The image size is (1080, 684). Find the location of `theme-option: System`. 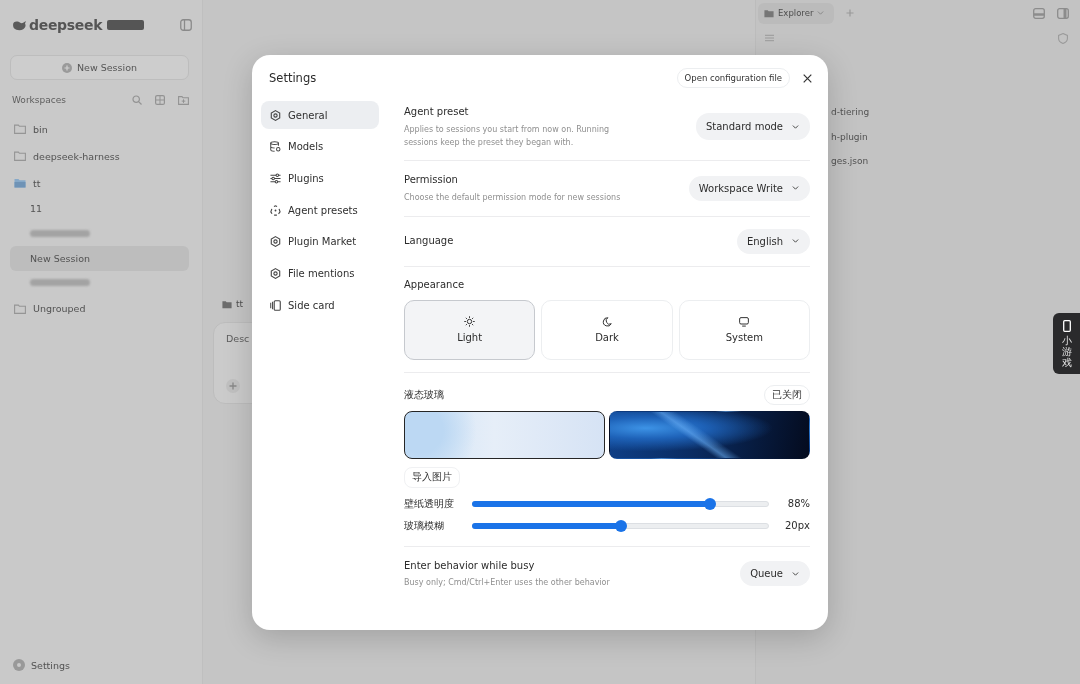

theme-option: System is located at coordinates (744, 329).